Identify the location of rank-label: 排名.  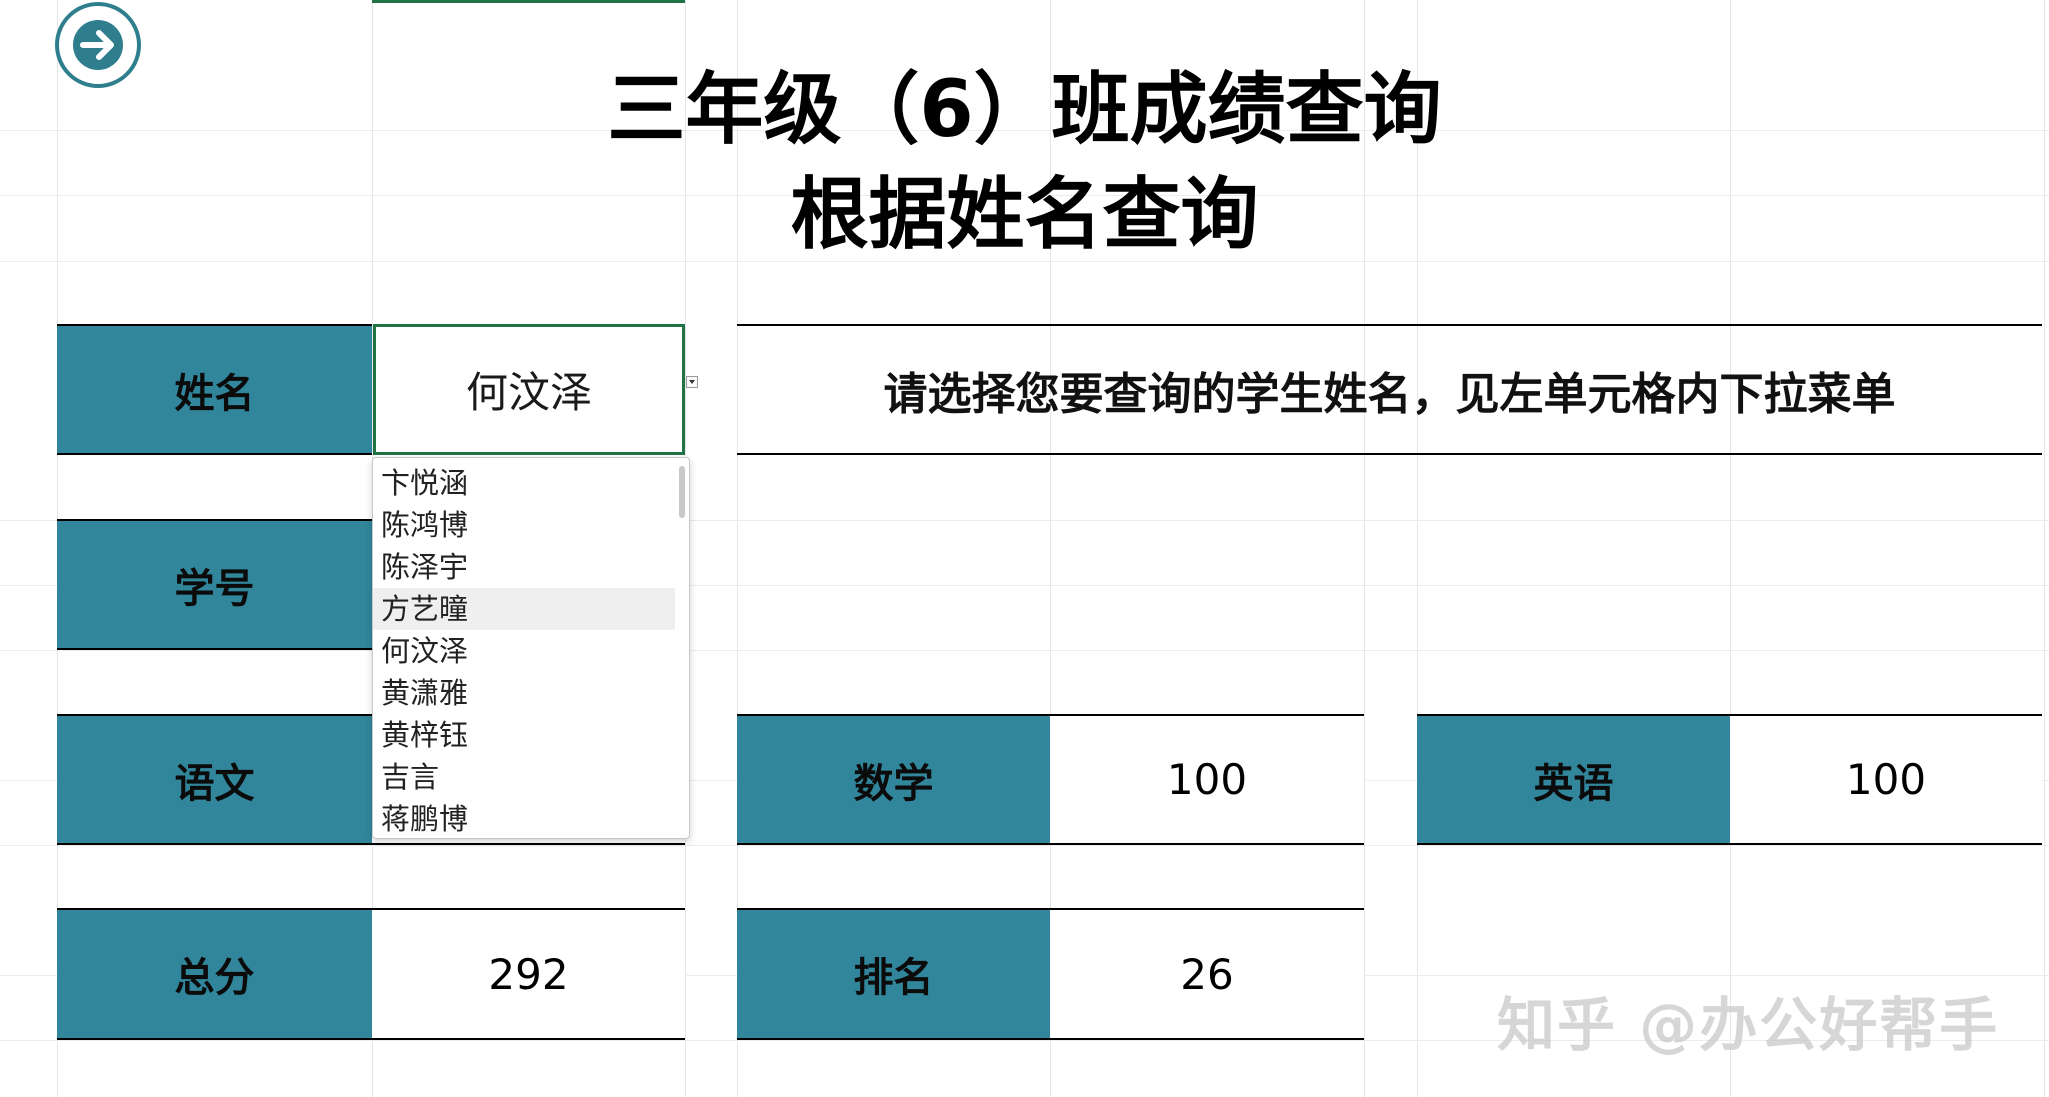
(893, 974).